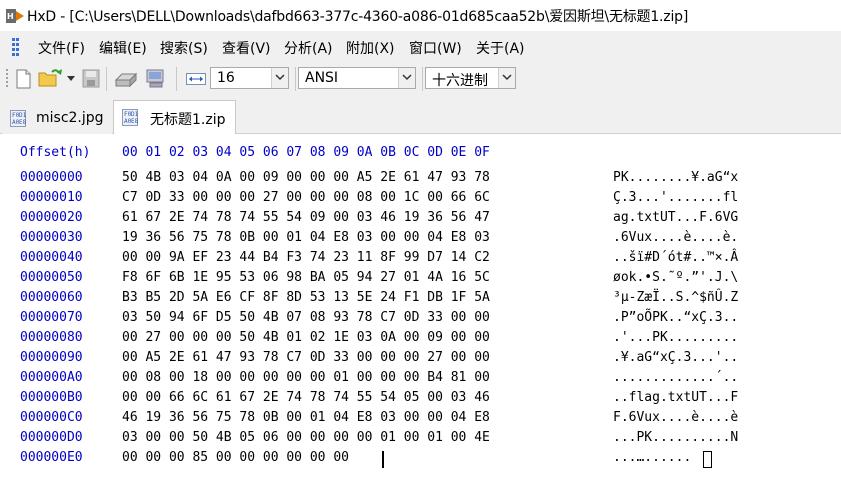 The height and width of the screenshot is (481, 841). I want to click on tab-untitled1-zip: F0 D1 A0 E8 无标题1.zip, so click(174, 117).